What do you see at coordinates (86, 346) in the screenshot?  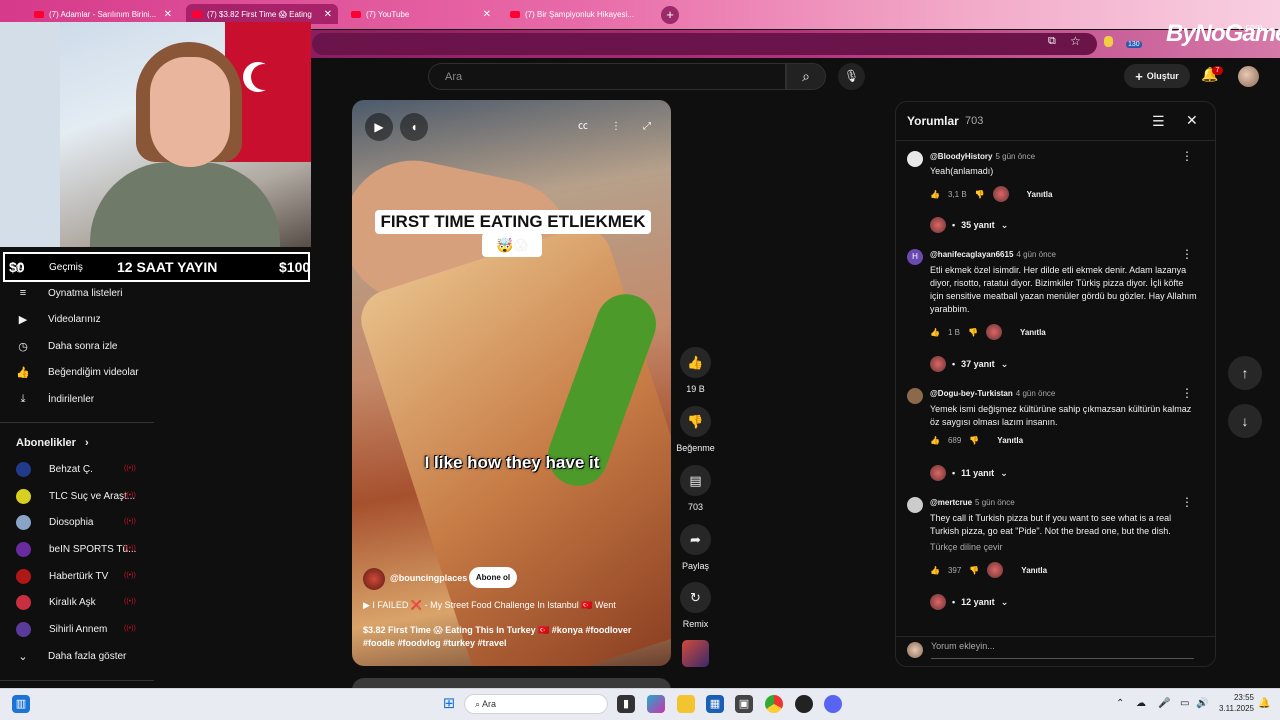 I see `sidebar-item-watch-later: ◷ Daha sonra izle` at bounding box center [86, 346].